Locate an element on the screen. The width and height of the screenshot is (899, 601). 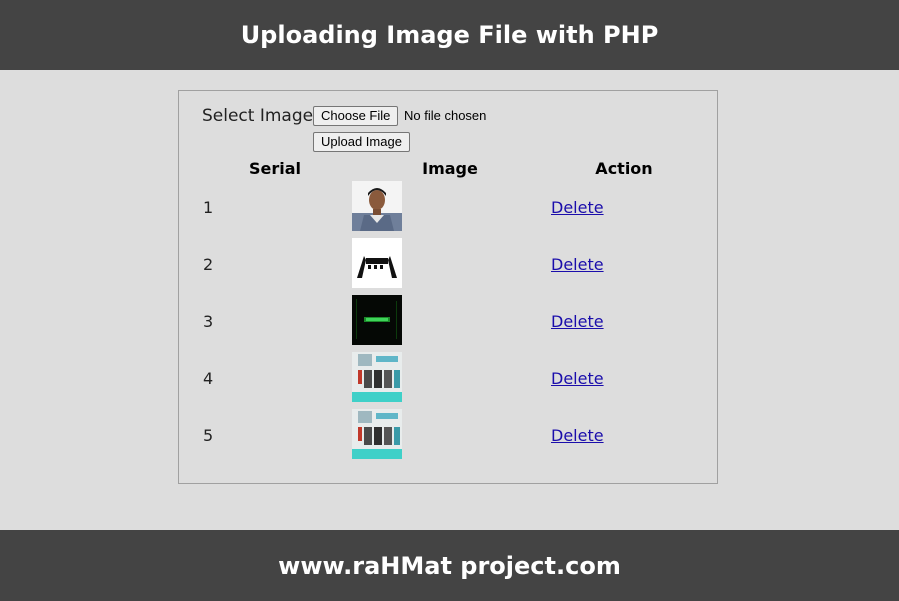
row-serial: 3 is located at coordinates (208, 321).